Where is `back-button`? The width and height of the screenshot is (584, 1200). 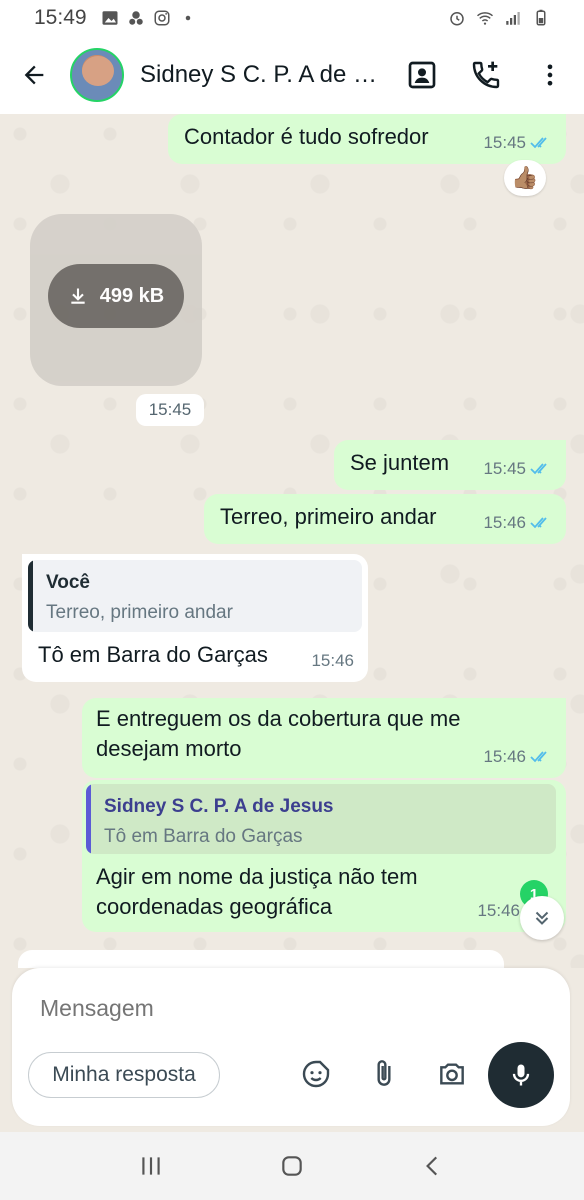
back-button is located at coordinates (34, 75).